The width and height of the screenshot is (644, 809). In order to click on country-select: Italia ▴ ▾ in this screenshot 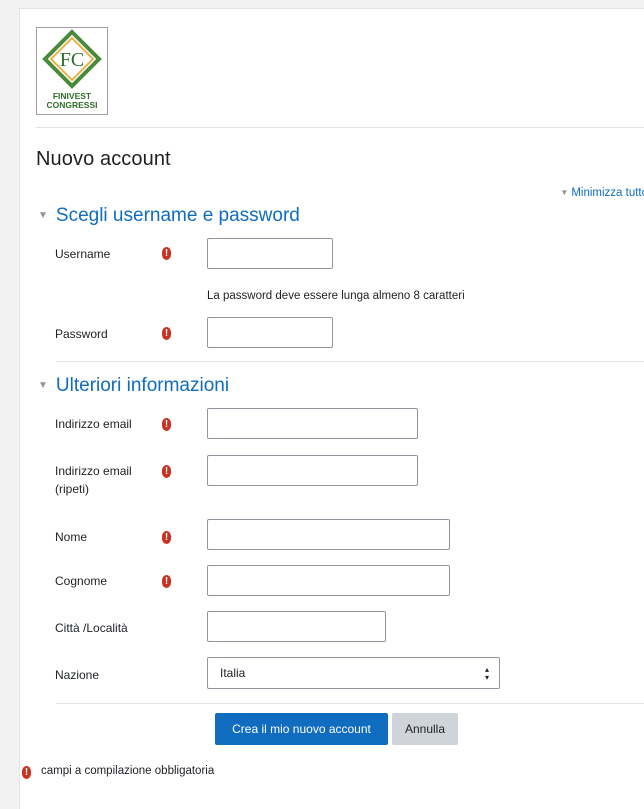, I will do `click(353, 673)`.